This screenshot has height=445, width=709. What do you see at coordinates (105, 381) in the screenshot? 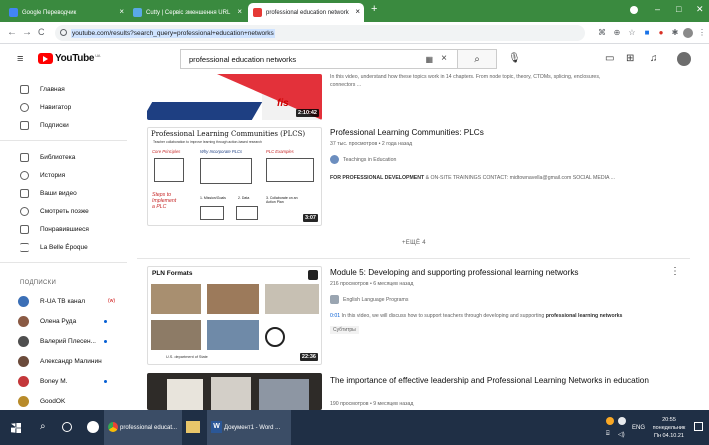
I see `new-content-dot` at bounding box center [105, 381].